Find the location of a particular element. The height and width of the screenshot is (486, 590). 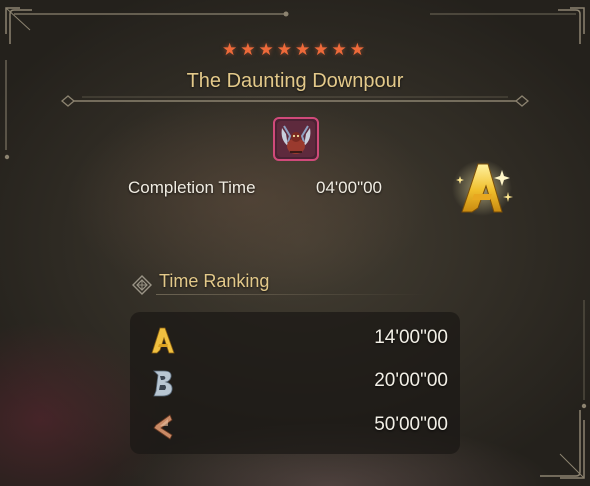

grade-b-icon is located at coordinates (163, 383).